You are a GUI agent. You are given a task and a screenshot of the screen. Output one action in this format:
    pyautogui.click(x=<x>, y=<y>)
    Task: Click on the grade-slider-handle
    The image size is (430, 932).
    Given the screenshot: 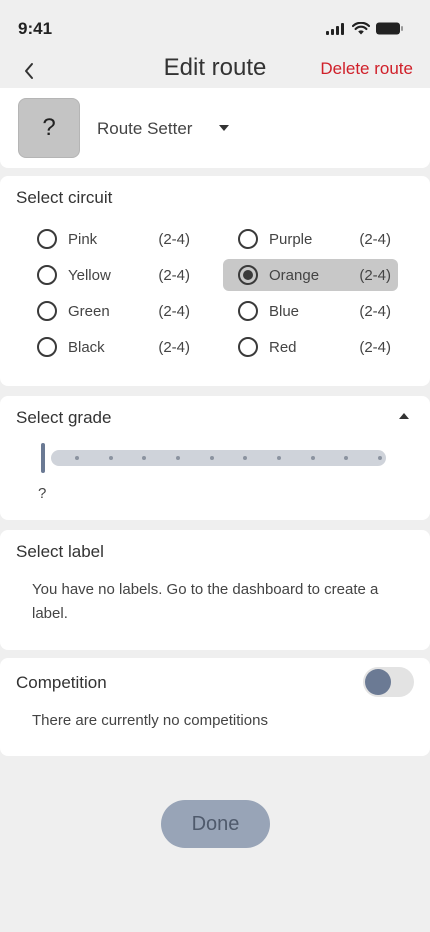 What is the action you would take?
    pyautogui.click(x=43, y=458)
    